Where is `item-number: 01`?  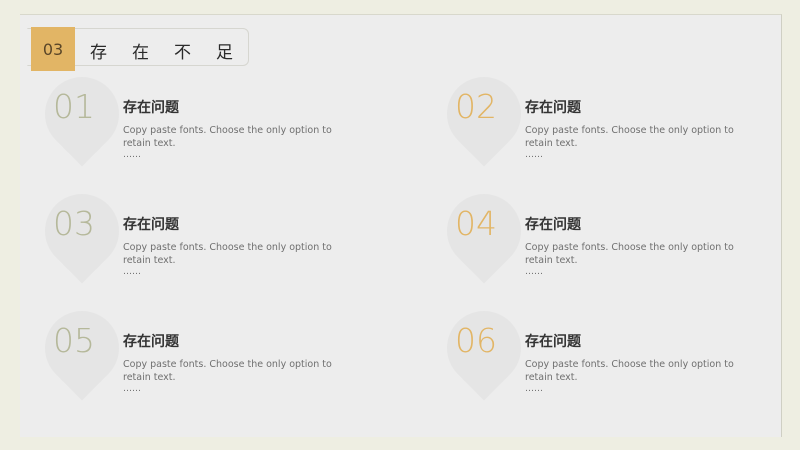
item-number: 01 is located at coordinates (74, 106).